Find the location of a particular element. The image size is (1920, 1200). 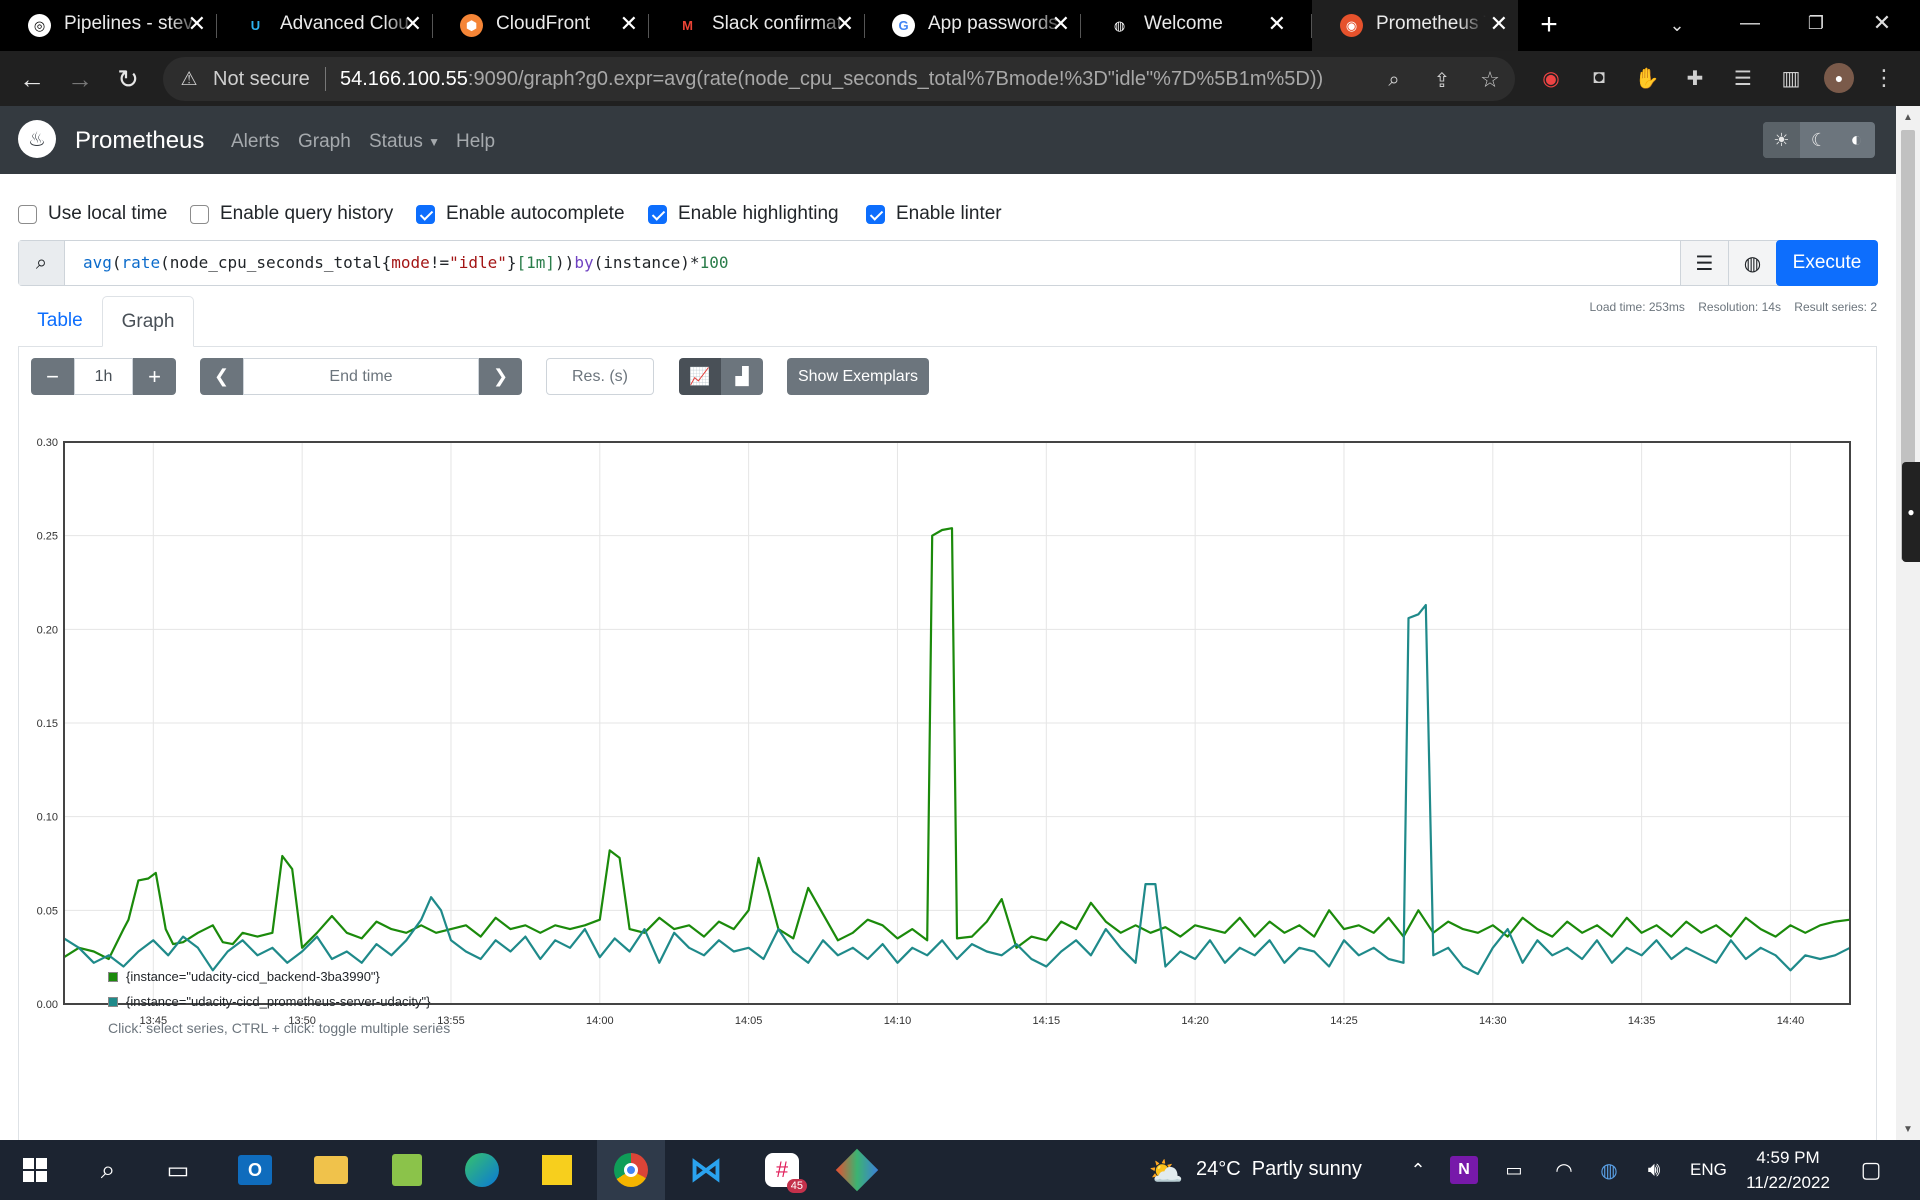

browser-tab-1: ◎ Pipelines - stev ✕ is located at coordinates (108, 25).